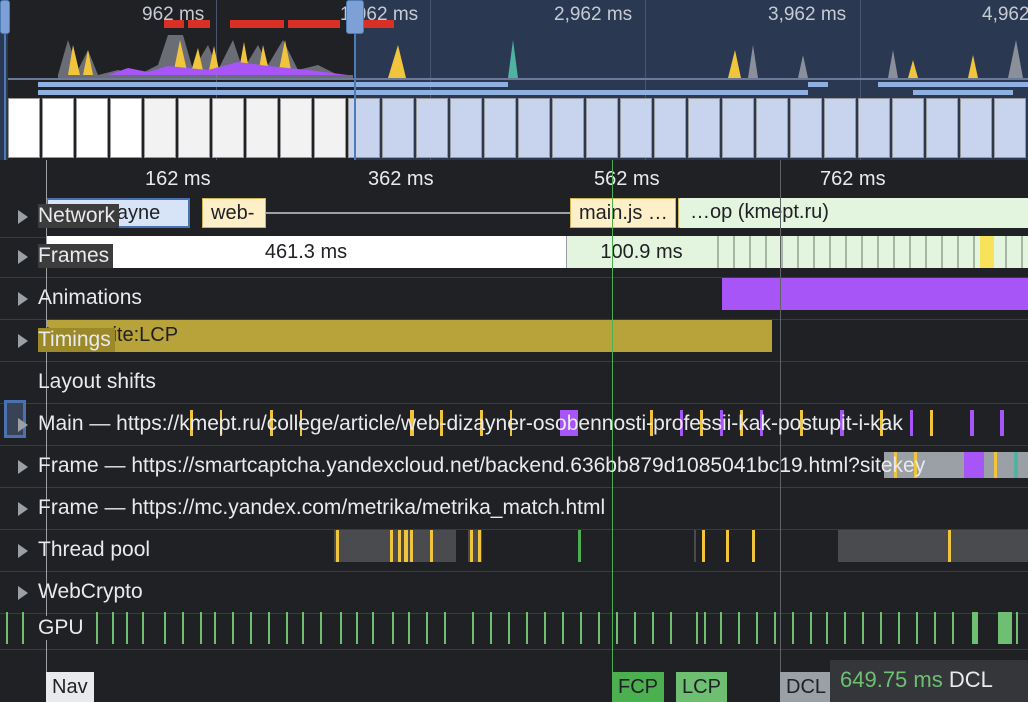  I want to click on marker-tooltip: 649.75 ms DCL, so click(929, 681).